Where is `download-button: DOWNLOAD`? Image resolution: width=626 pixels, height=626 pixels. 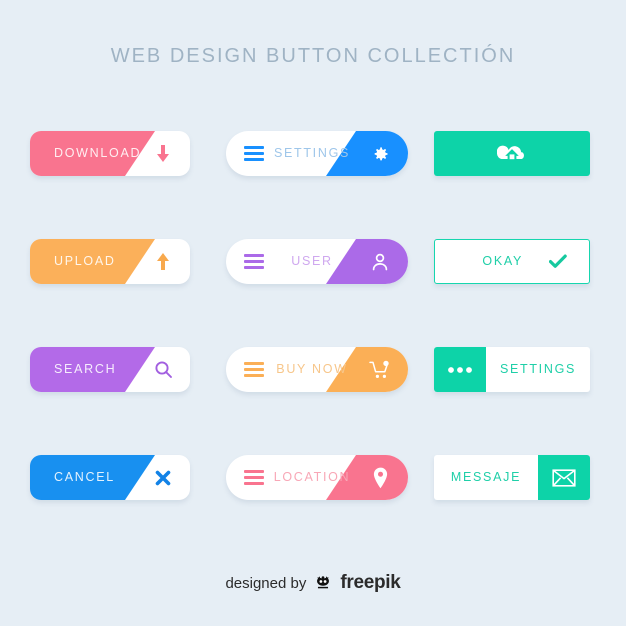
download-button: DOWNLOAD is located at coordinates (110, 153).